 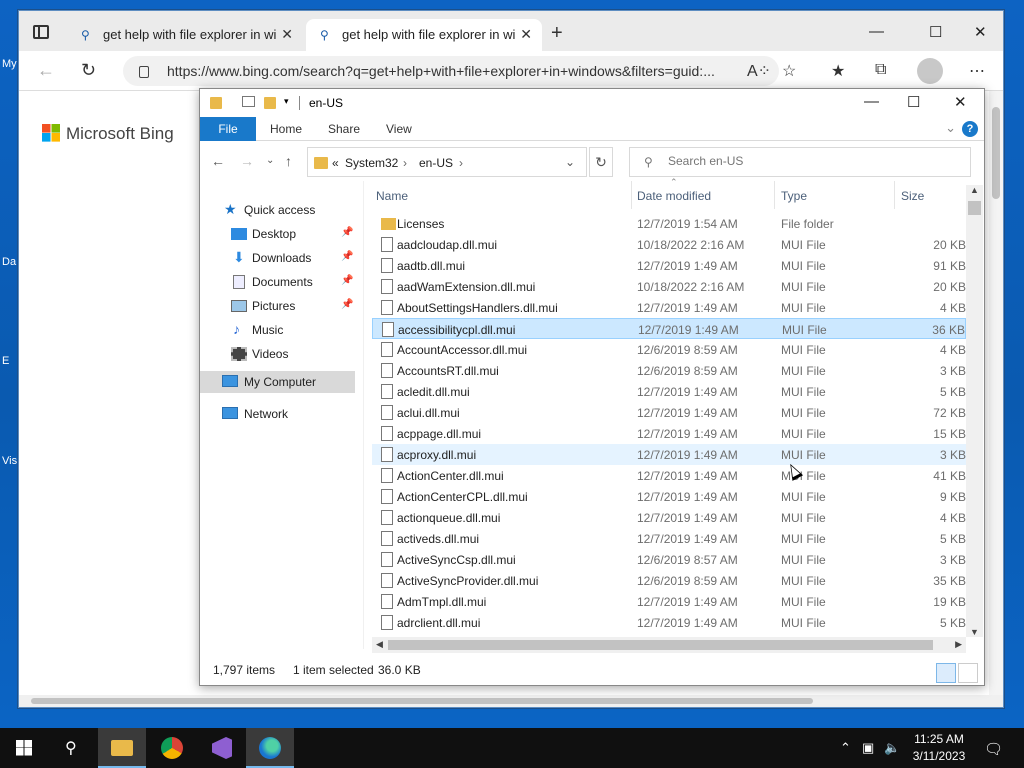 What do you see at coordinates (424, 35) in the screenshot?
I see `browser-tab-active: ⚲ get help with file explorer in wind ✕` at bounding box center [424, 35].